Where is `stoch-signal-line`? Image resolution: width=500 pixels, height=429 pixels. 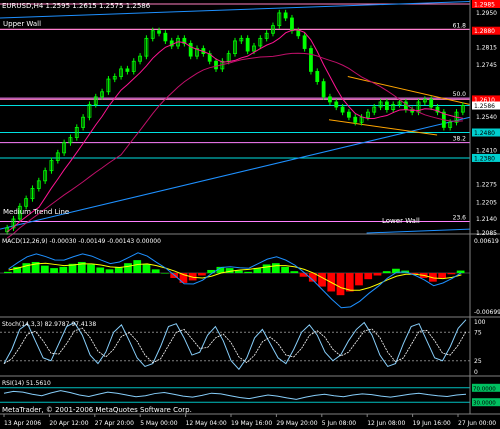
stoch-signal-line is located at coordinates (235, 345).